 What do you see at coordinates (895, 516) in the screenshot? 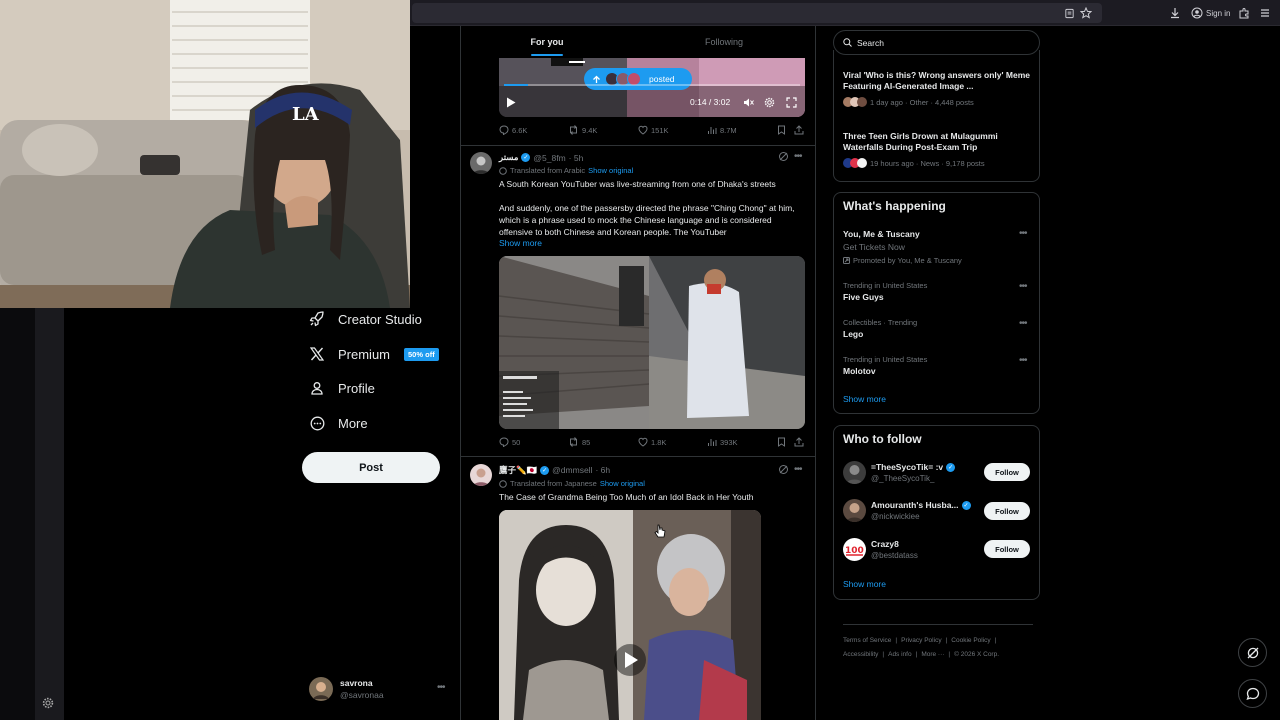
I see `follow-handle: @nickwickiee` at bounding box center [895, 516].